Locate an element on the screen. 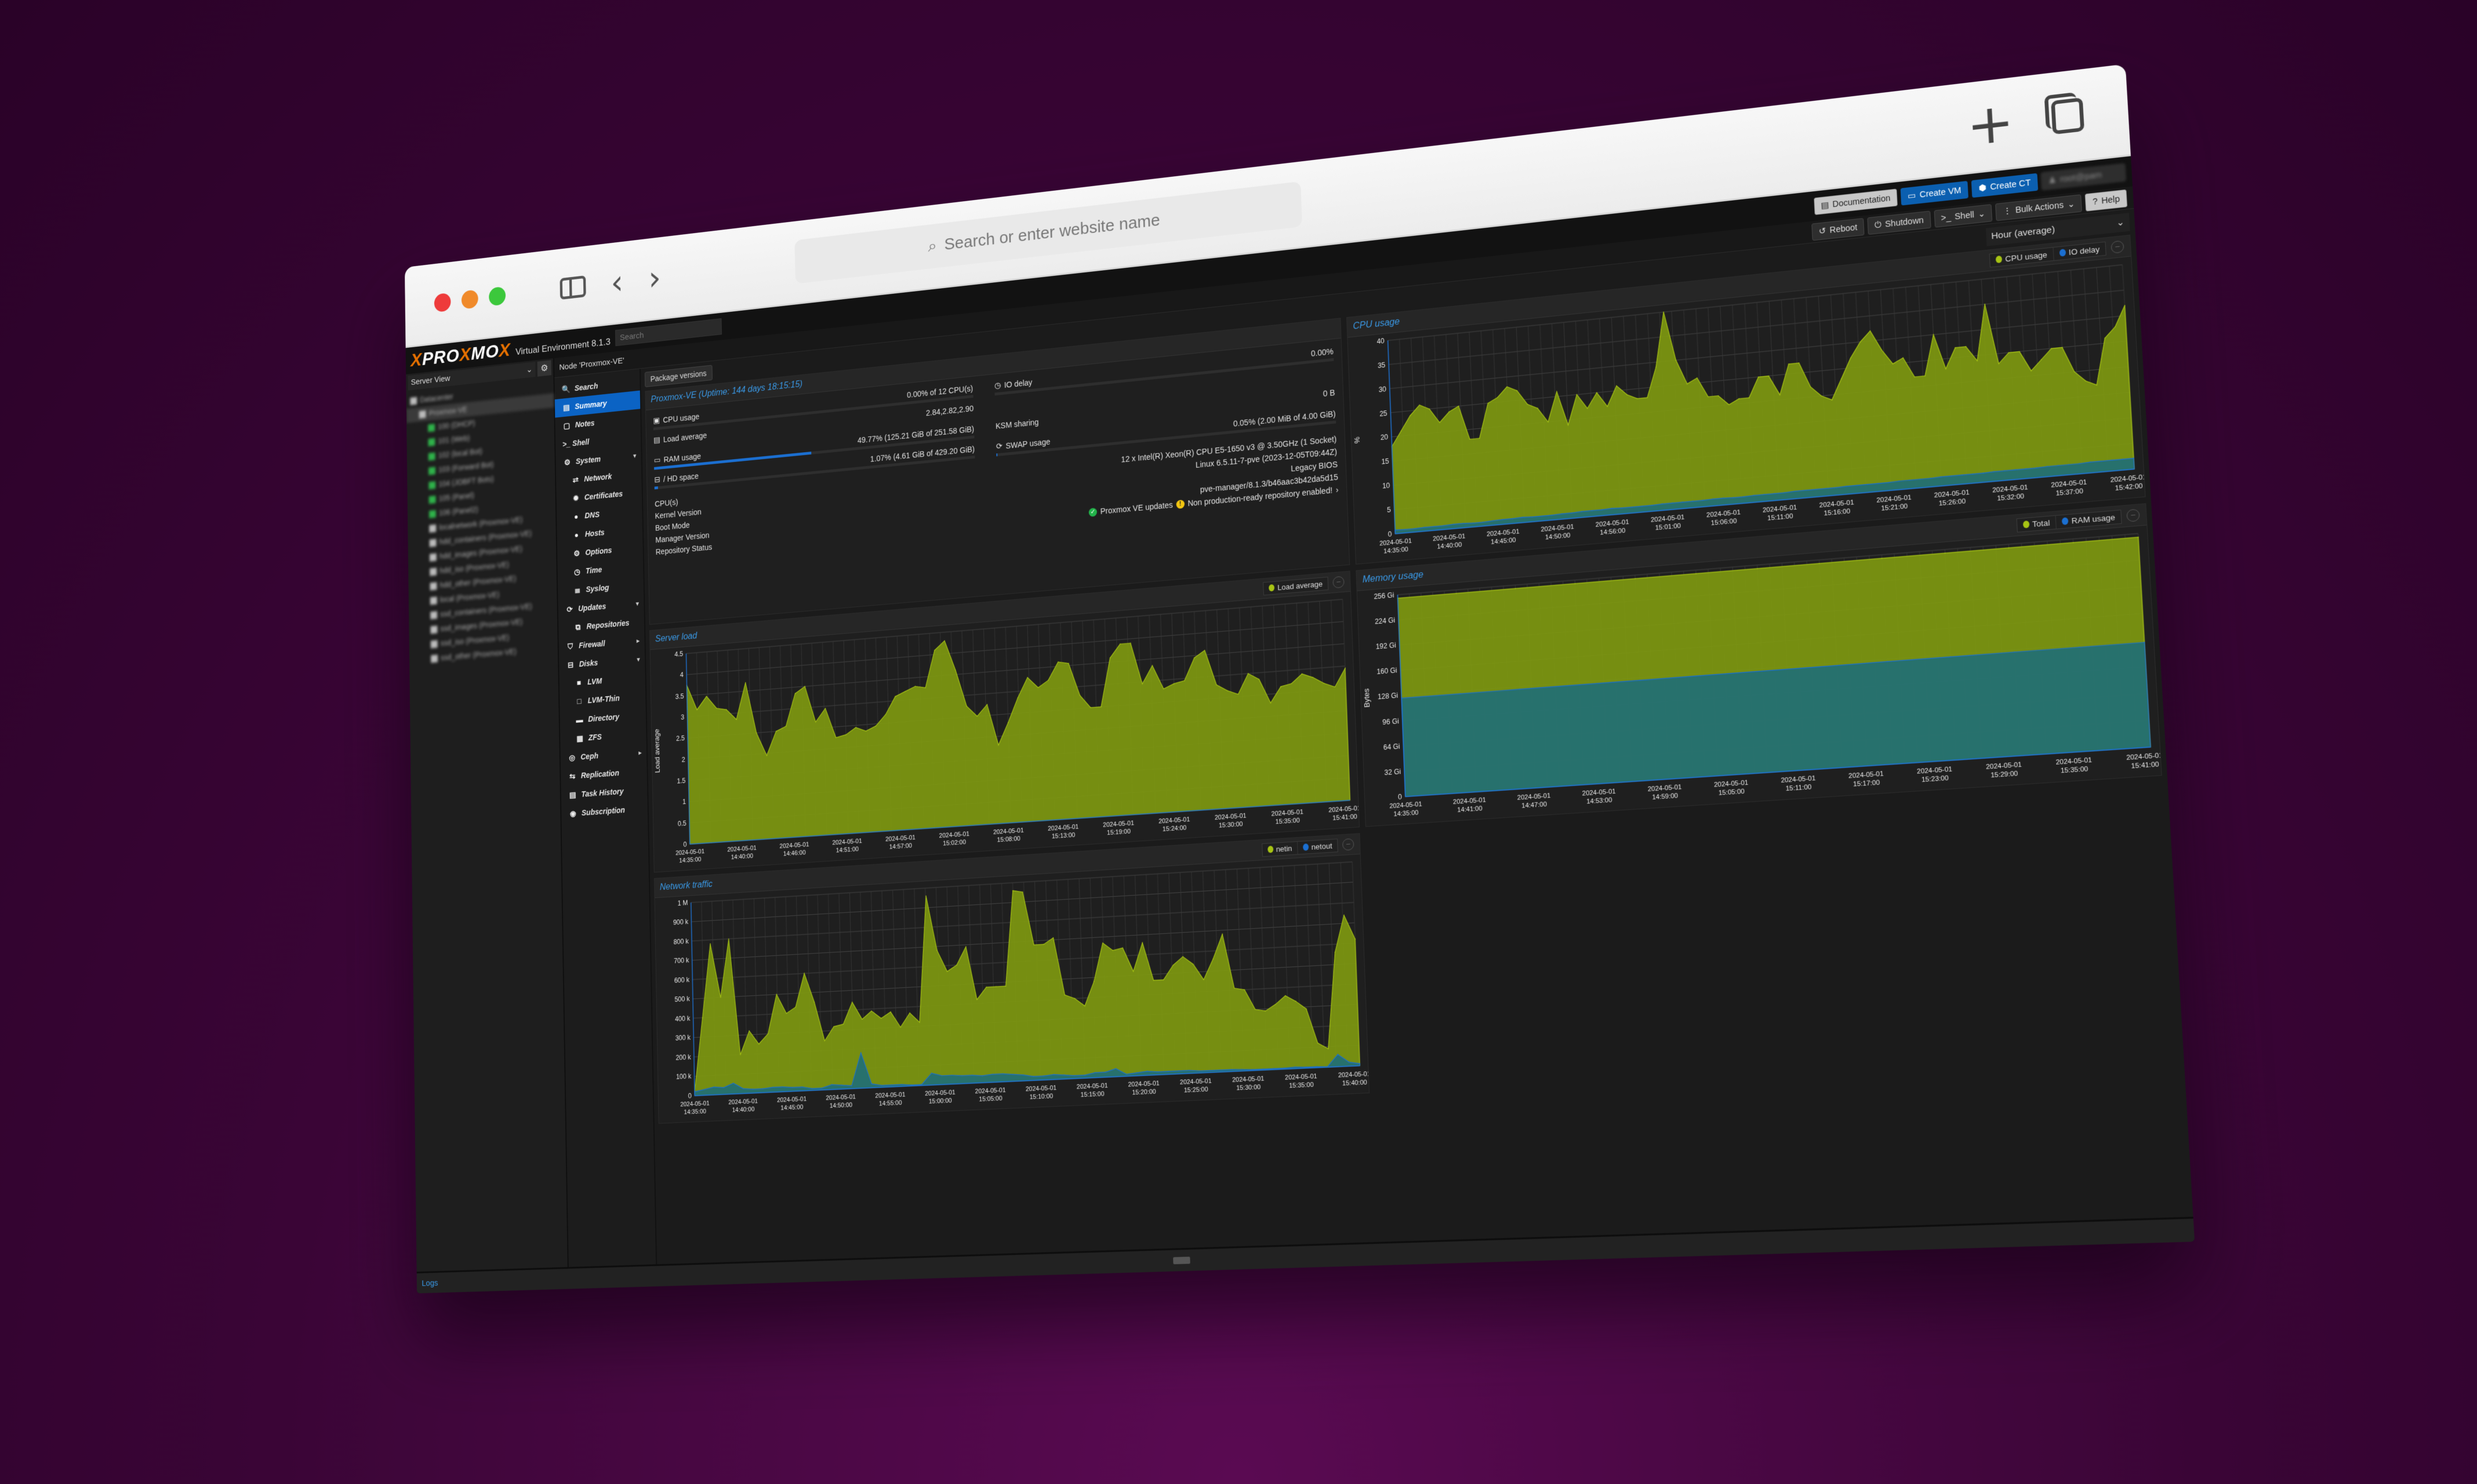 The height and width of the screenshot is (1484, 2477). maximize-window-button is located at coordinates (497, 296).